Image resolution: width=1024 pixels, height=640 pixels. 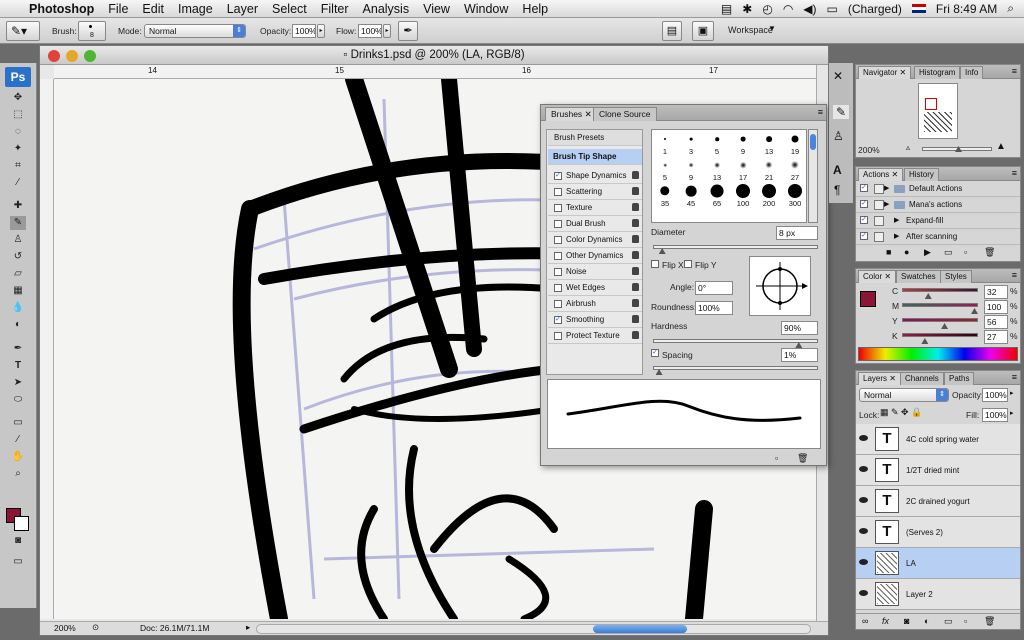 I want to click on brush-tip: 65, so click(x=717, y=195).